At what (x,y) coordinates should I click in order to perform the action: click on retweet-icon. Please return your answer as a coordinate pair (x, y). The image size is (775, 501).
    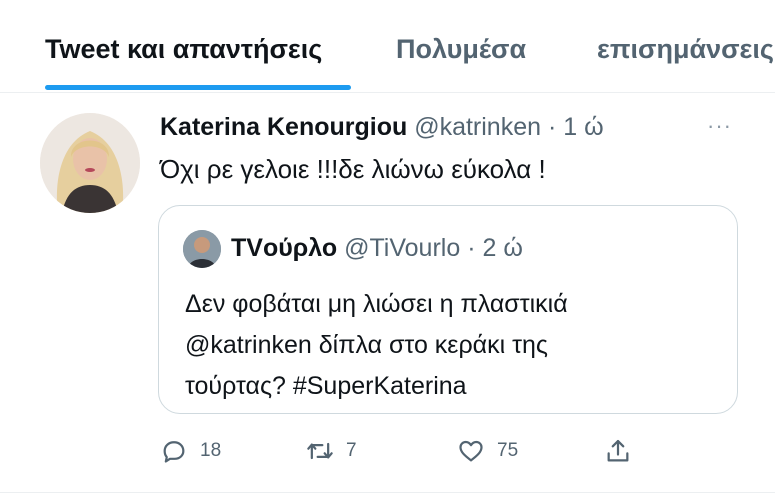
    Looking at the image, I should click on (320, 451).